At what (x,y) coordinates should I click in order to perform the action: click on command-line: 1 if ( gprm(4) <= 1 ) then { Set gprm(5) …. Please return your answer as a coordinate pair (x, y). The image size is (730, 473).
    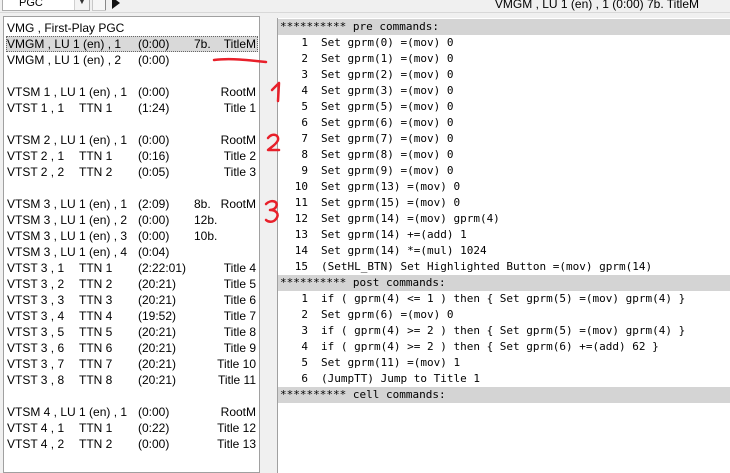
    Looking at the image, I should click on (504, 299).